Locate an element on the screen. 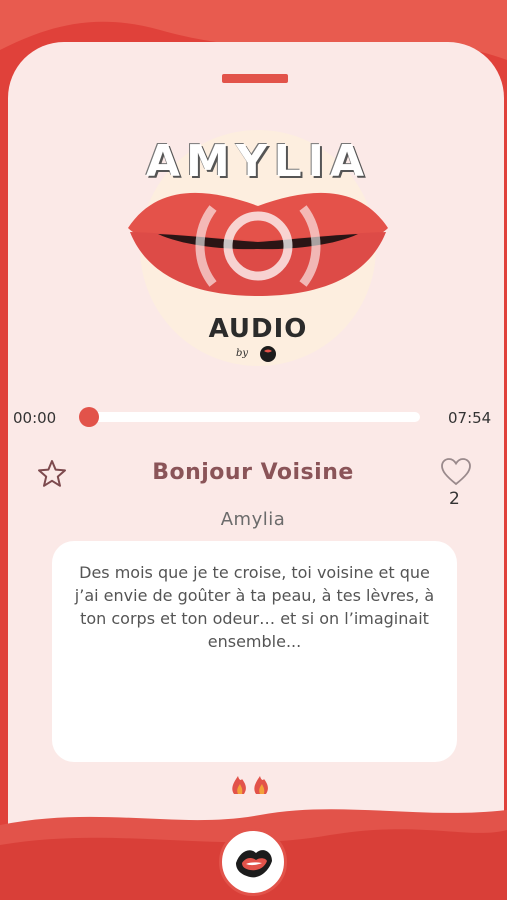 The width and height of the screenshot is (507, 900). total-time: 07:54 is located at coordinates (470, 418).